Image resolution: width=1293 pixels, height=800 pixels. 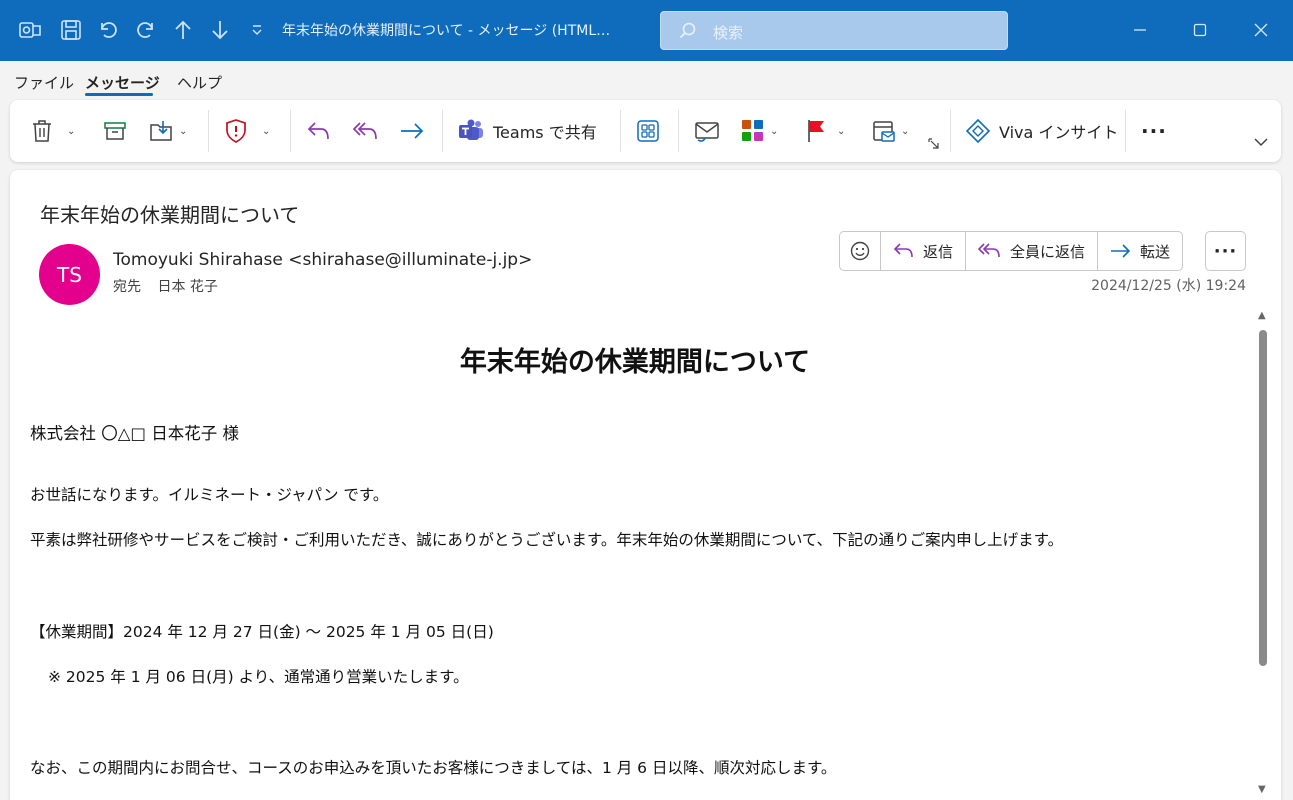 What do you see at coordinates (135, 433) in the screenshot?
I see `body-addressee: 株式会社 〇△□ 日本花子 様` at bounding box center [135, 433].